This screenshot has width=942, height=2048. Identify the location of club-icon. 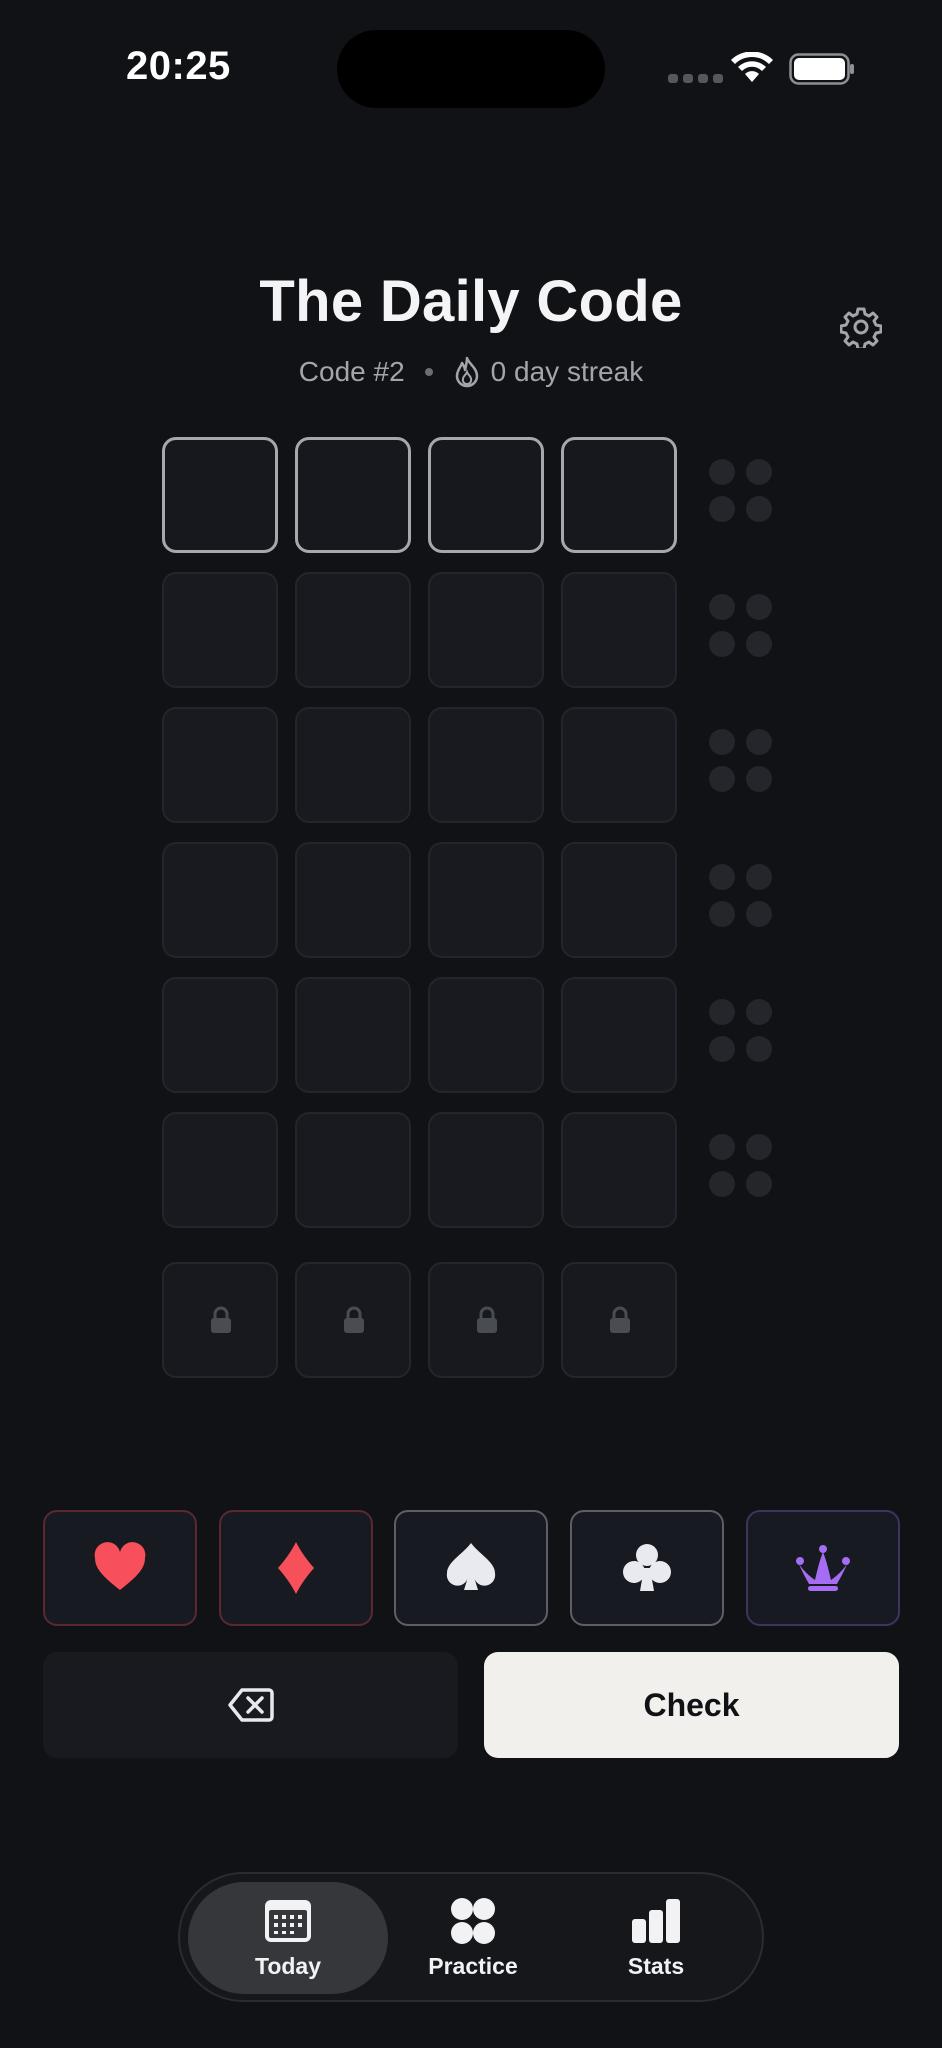
(647, 1567).